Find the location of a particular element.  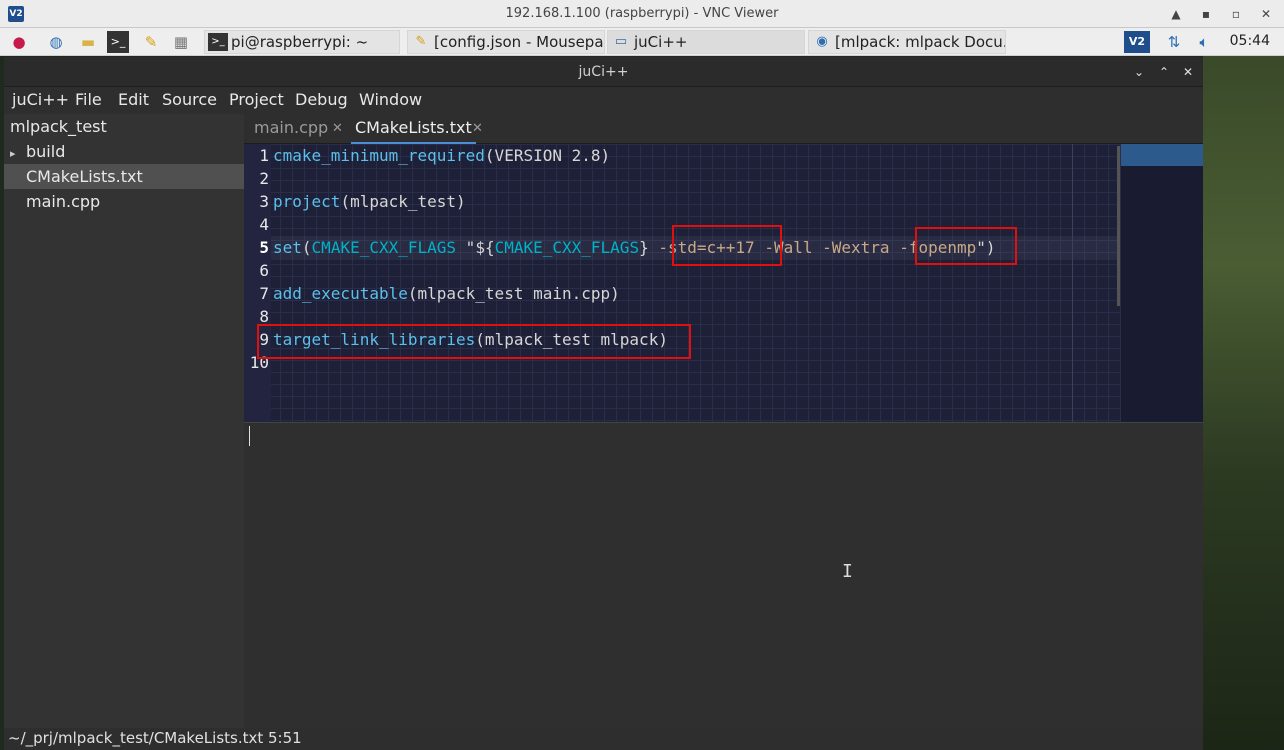

code-line-1: cmake_minimum_required(VERSION 2.8) is located at coordinates (441, 155).